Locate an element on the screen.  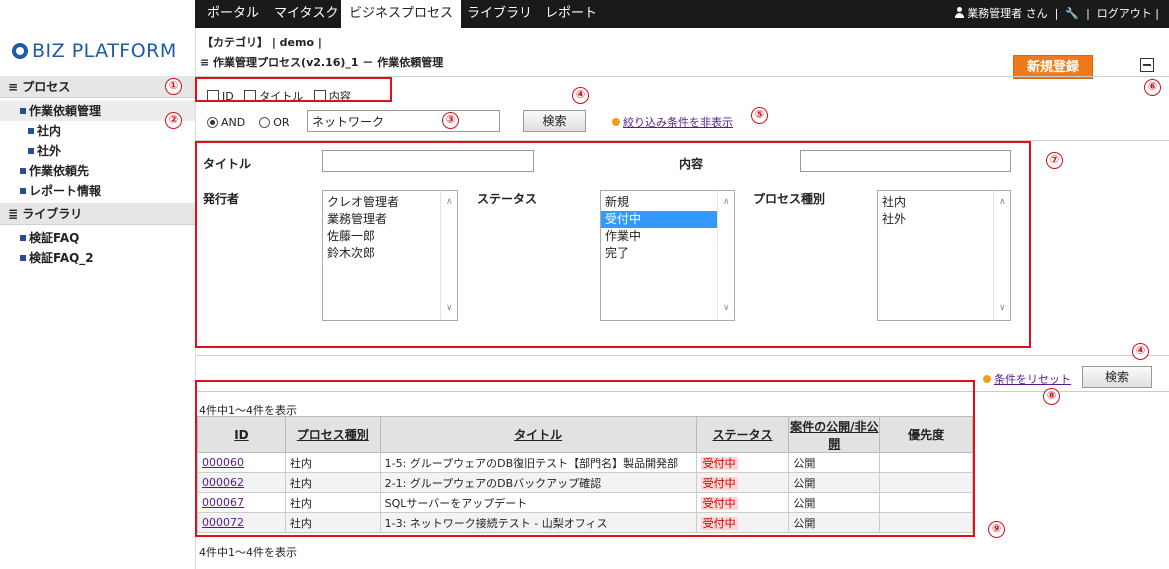
sidebar-item-label: 社内 is located at coordinates (49, 131).